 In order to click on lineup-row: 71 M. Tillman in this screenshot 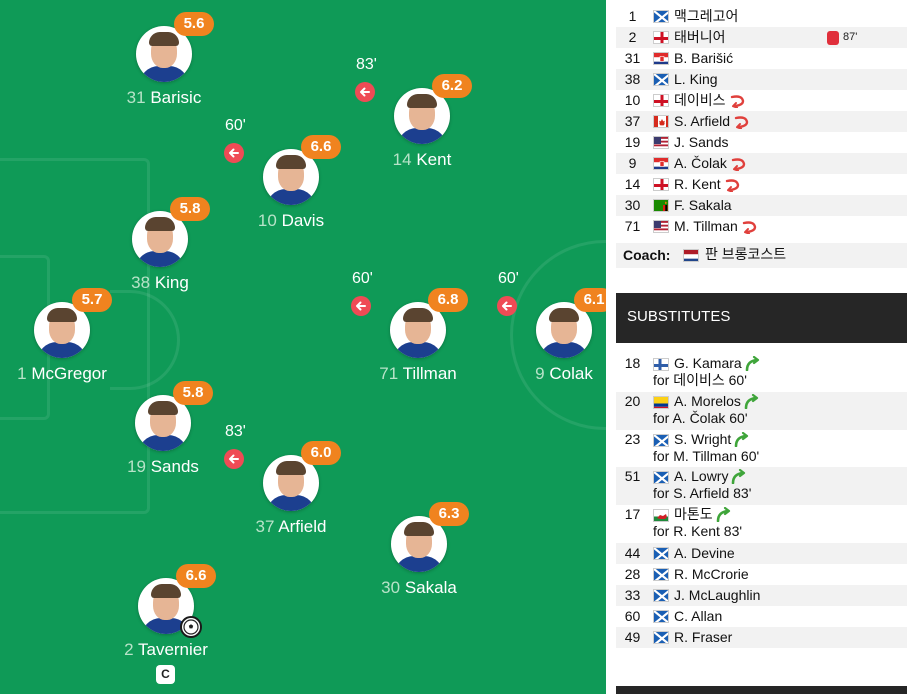, I will do `click(761, 226)`.